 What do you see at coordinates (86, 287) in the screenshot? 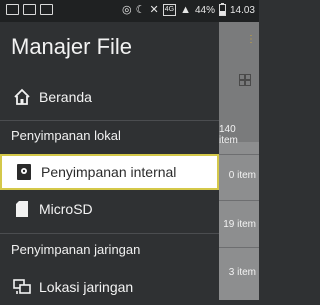
I see `drawer-item-label: Lokasi jaringan` at bounding box center [86, 287].